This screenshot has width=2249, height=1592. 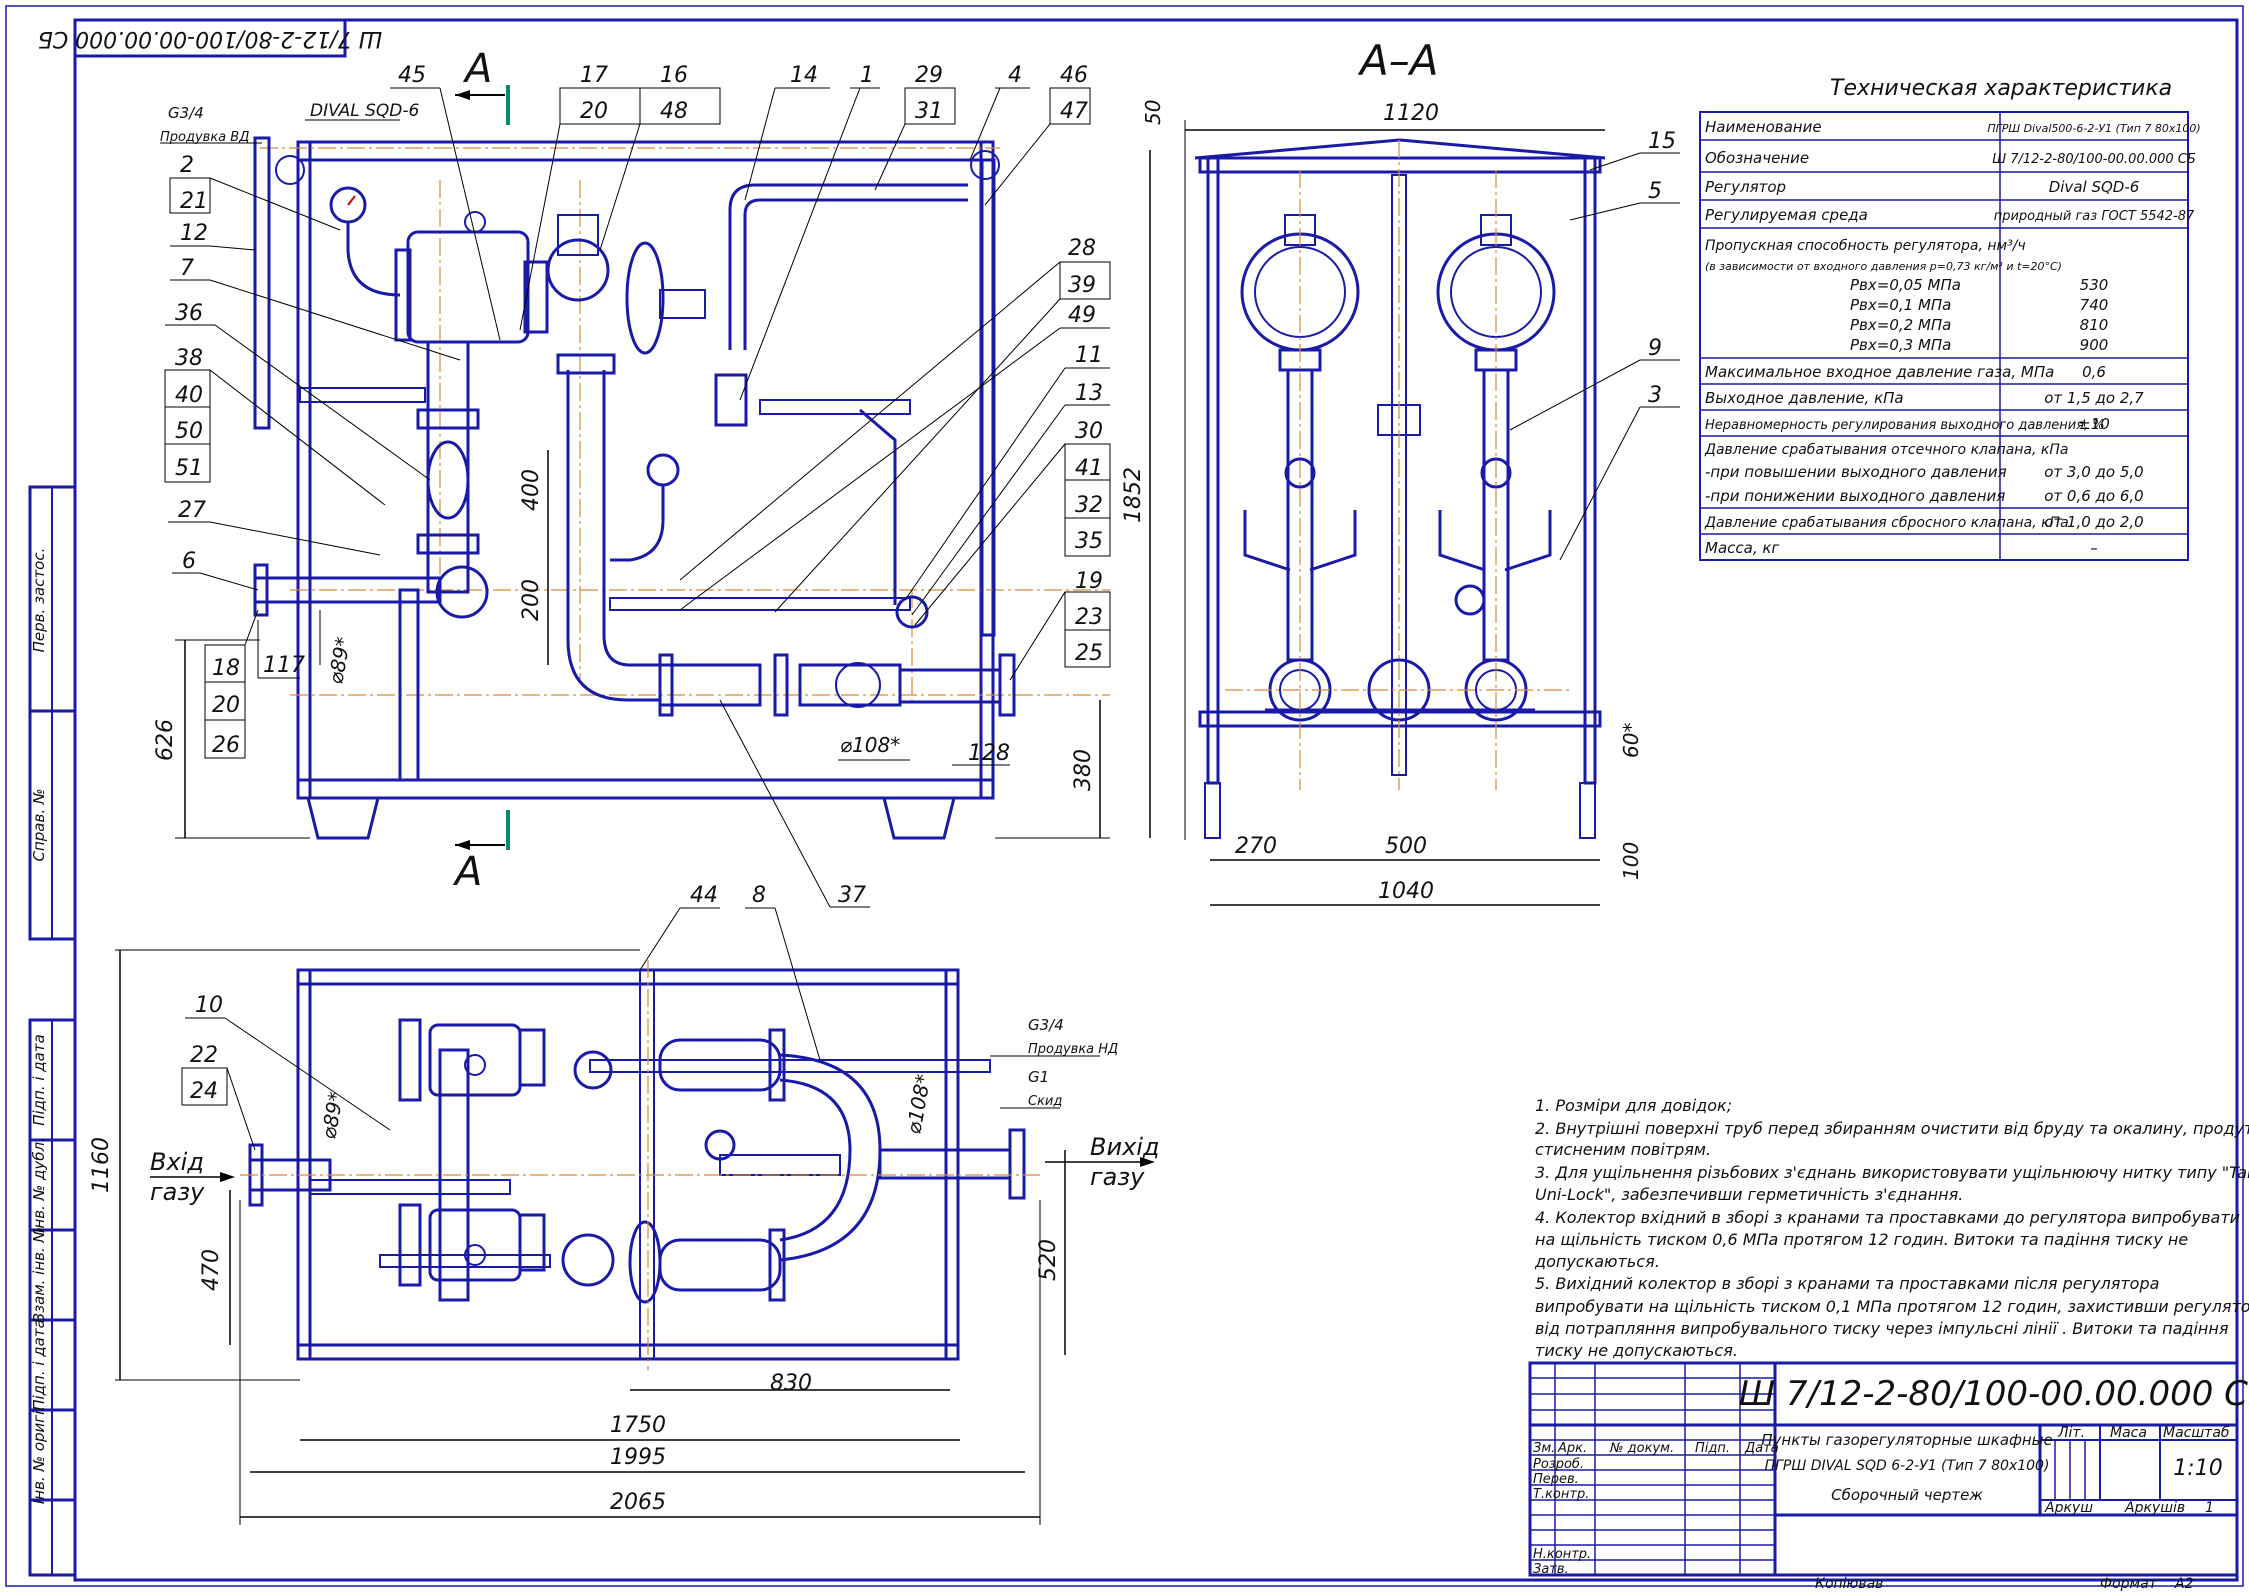 What do you see at coordinates (165, 740) in the screenshot?
I see `dim-626: 626` at bounding box center [165, 740].